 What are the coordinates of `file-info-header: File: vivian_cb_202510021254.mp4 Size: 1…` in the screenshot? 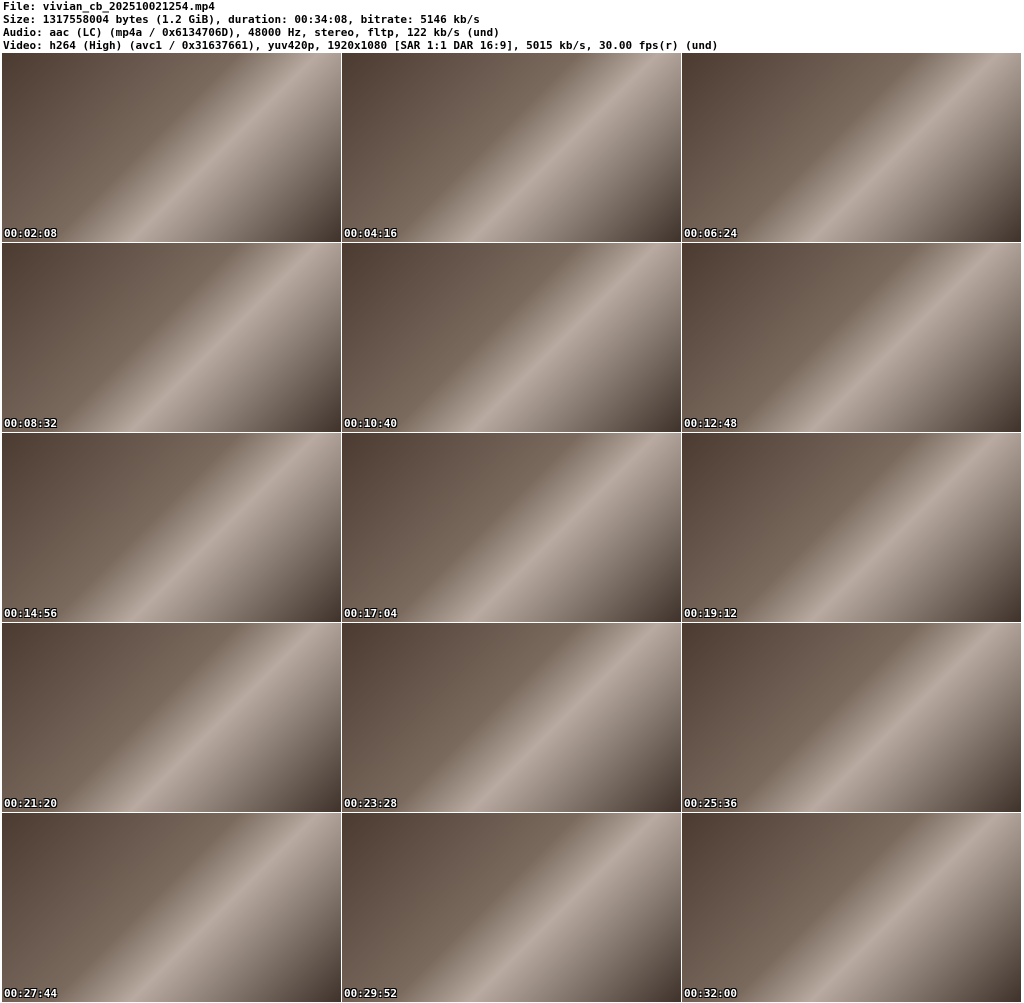 It's located at (360, 26).